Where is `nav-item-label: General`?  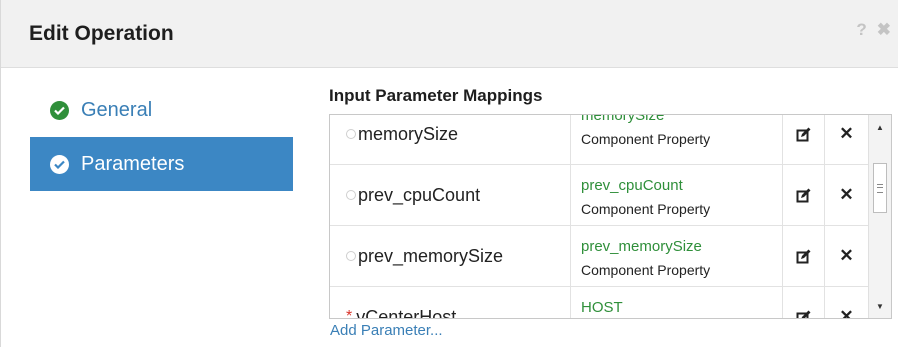 nav-item-label: General is located at coordinates (117, 109).